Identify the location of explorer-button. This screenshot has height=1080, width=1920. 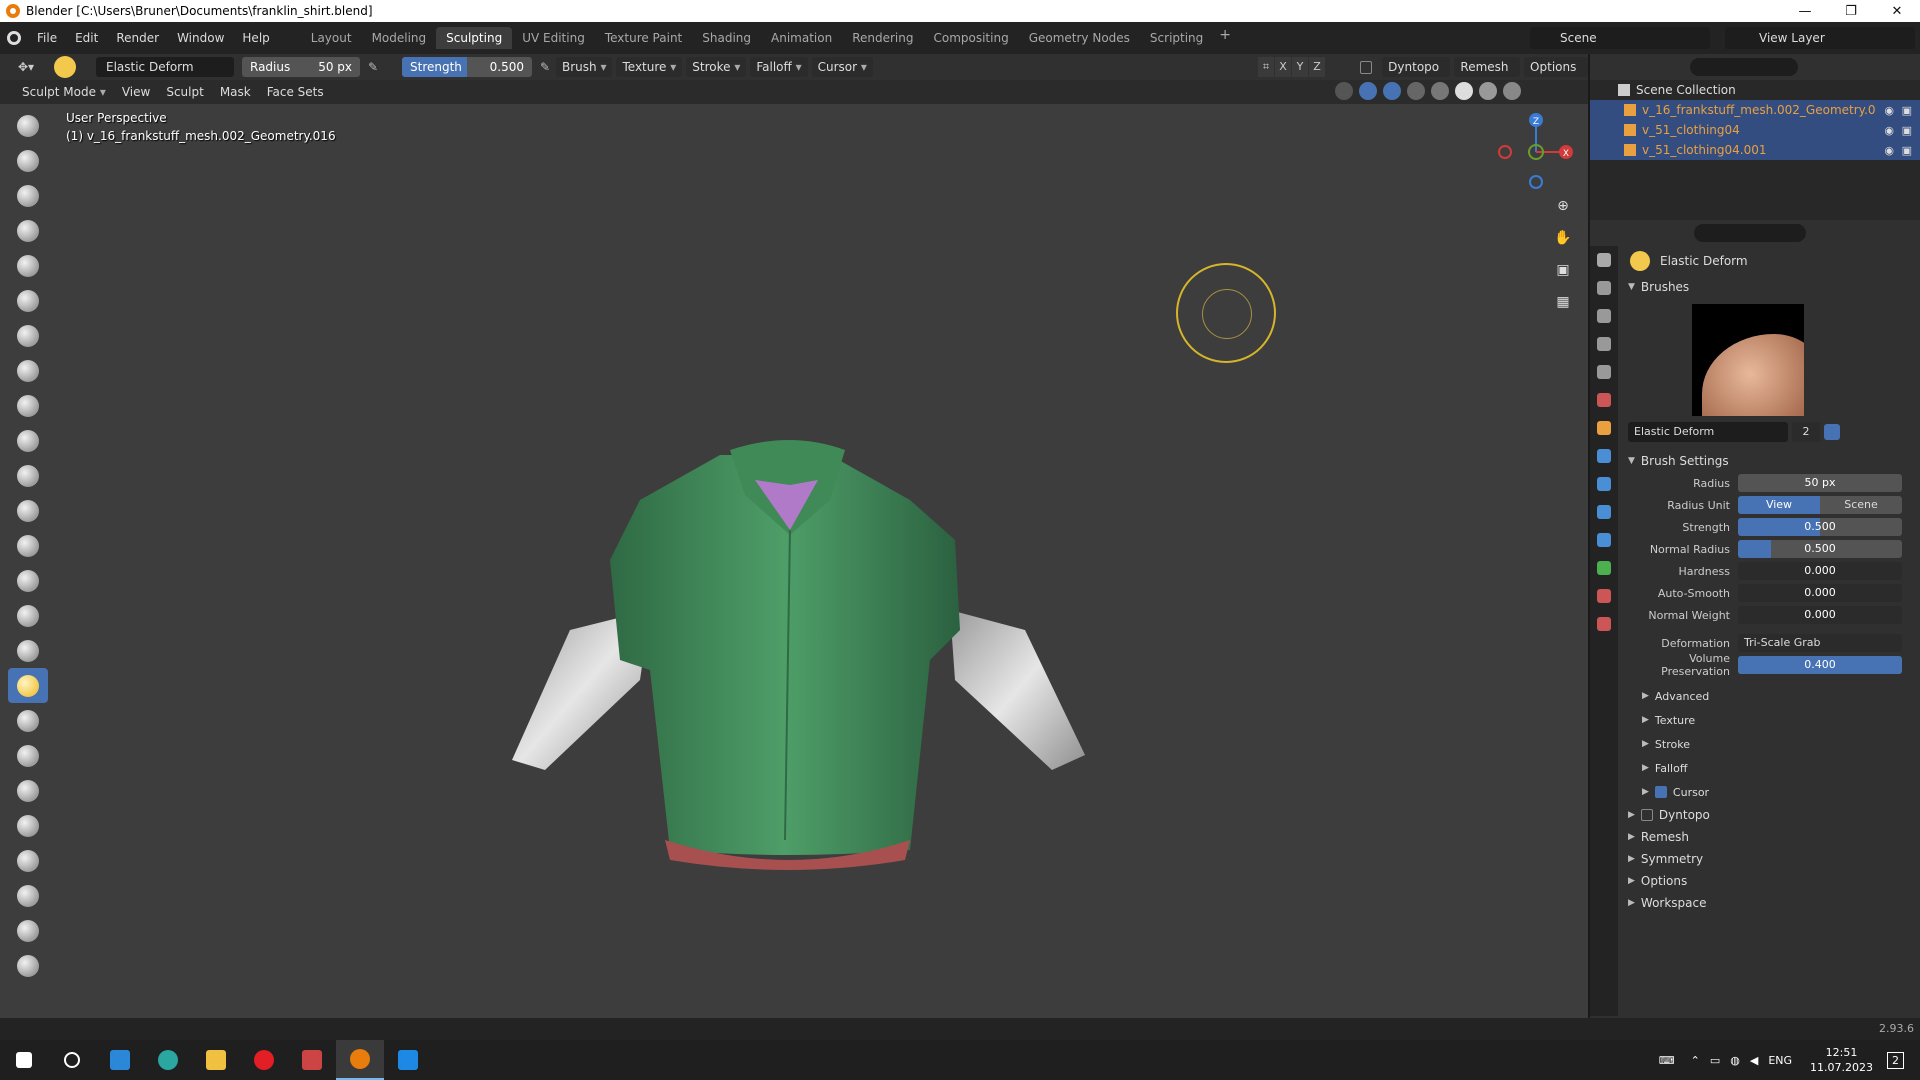
(216, 1060).